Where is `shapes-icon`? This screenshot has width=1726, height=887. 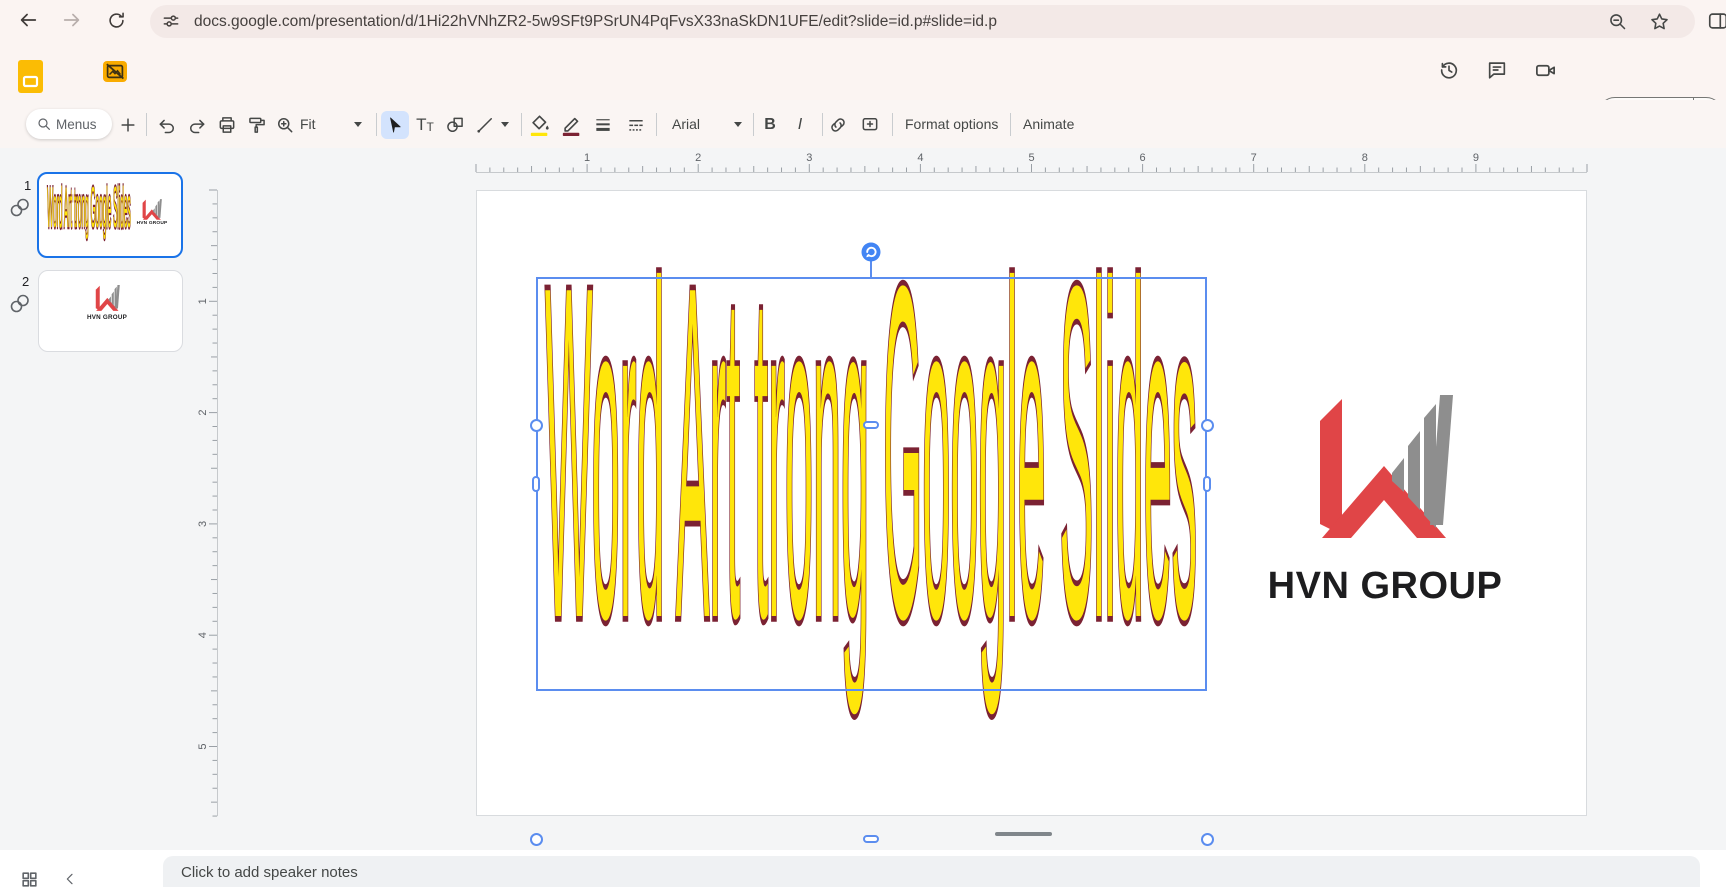 shapes-icon is located at coordinates (455, 124).